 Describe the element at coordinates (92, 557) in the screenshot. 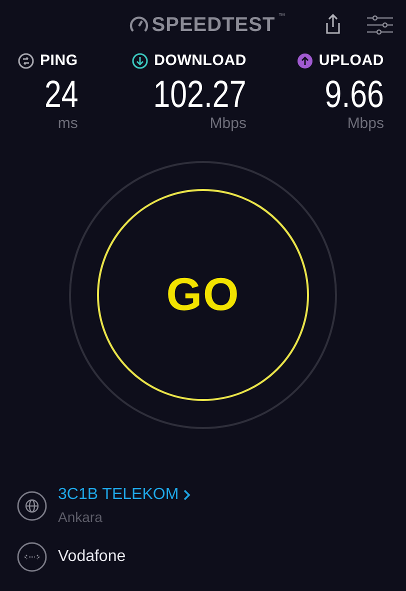

I see `connection-provider: Vodafone` at that location.